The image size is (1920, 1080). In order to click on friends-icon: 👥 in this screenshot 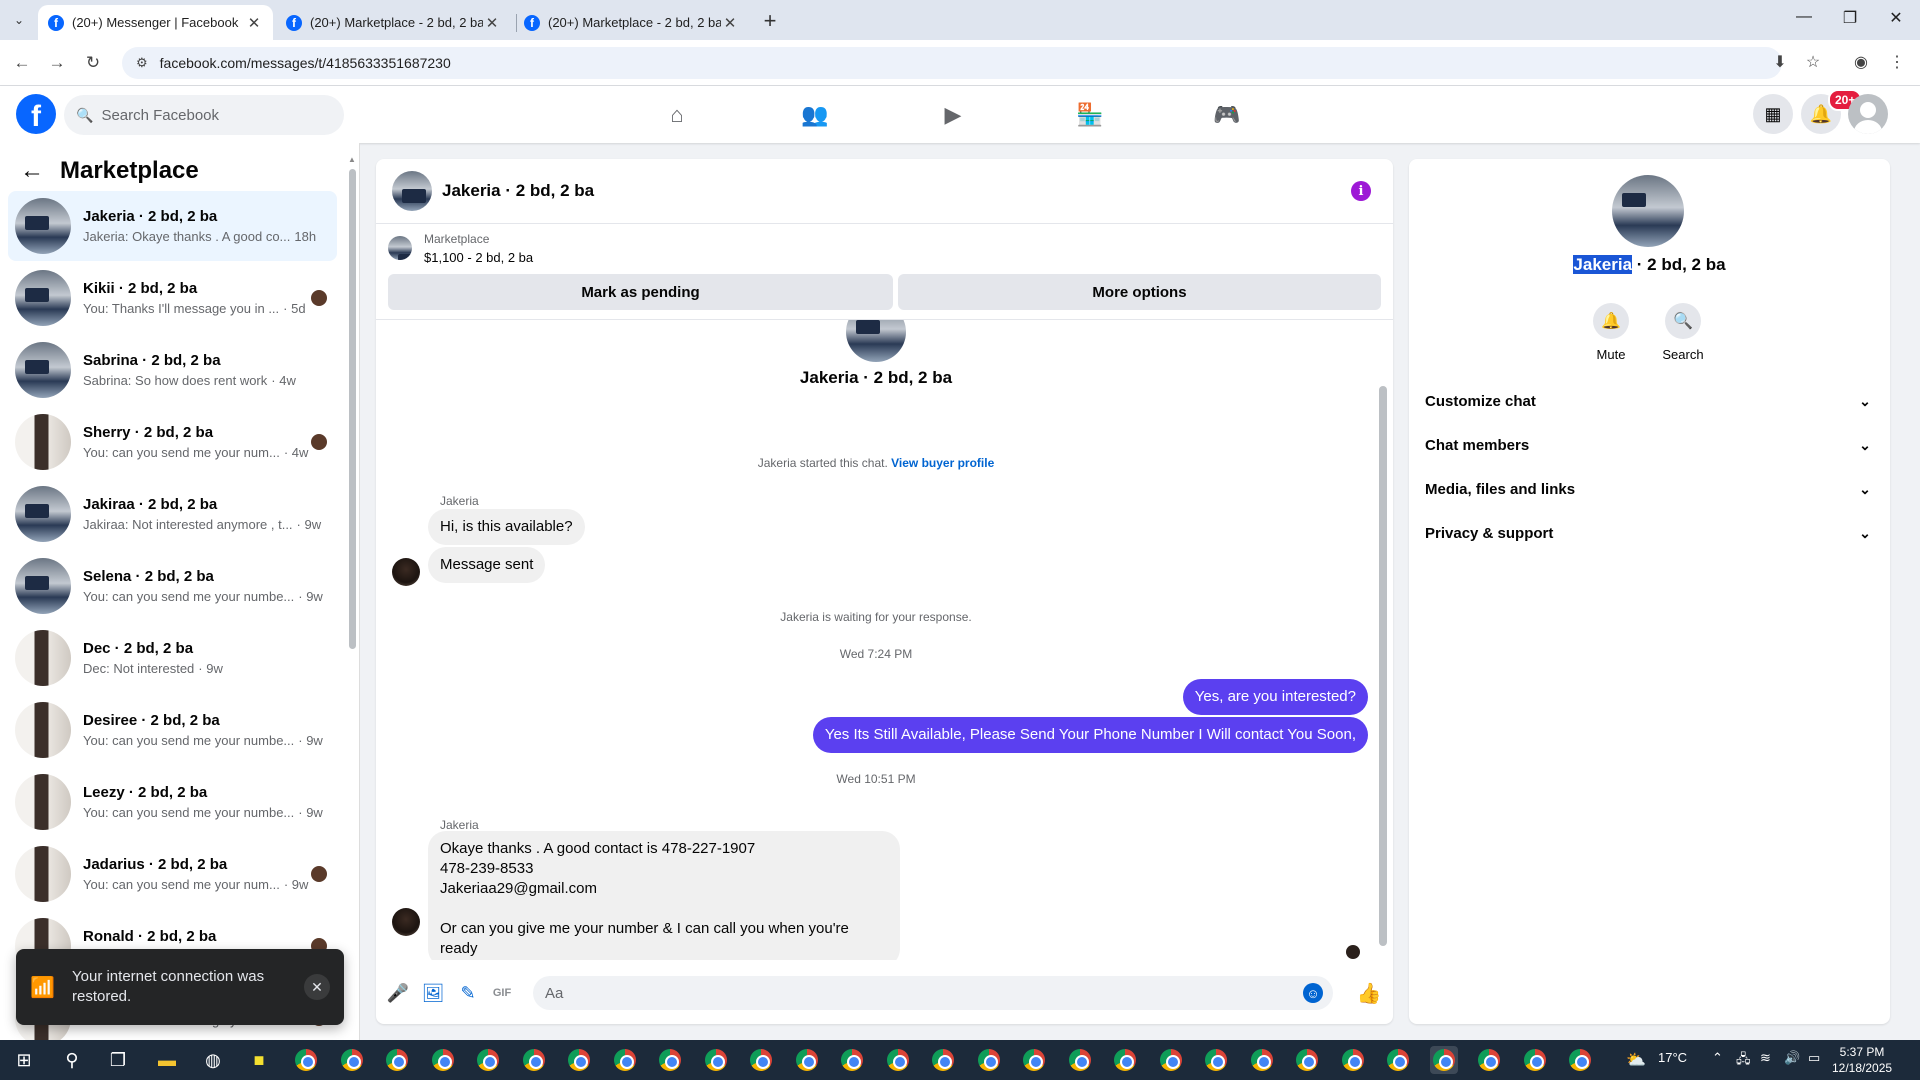, I will do `click(815, 115)`.